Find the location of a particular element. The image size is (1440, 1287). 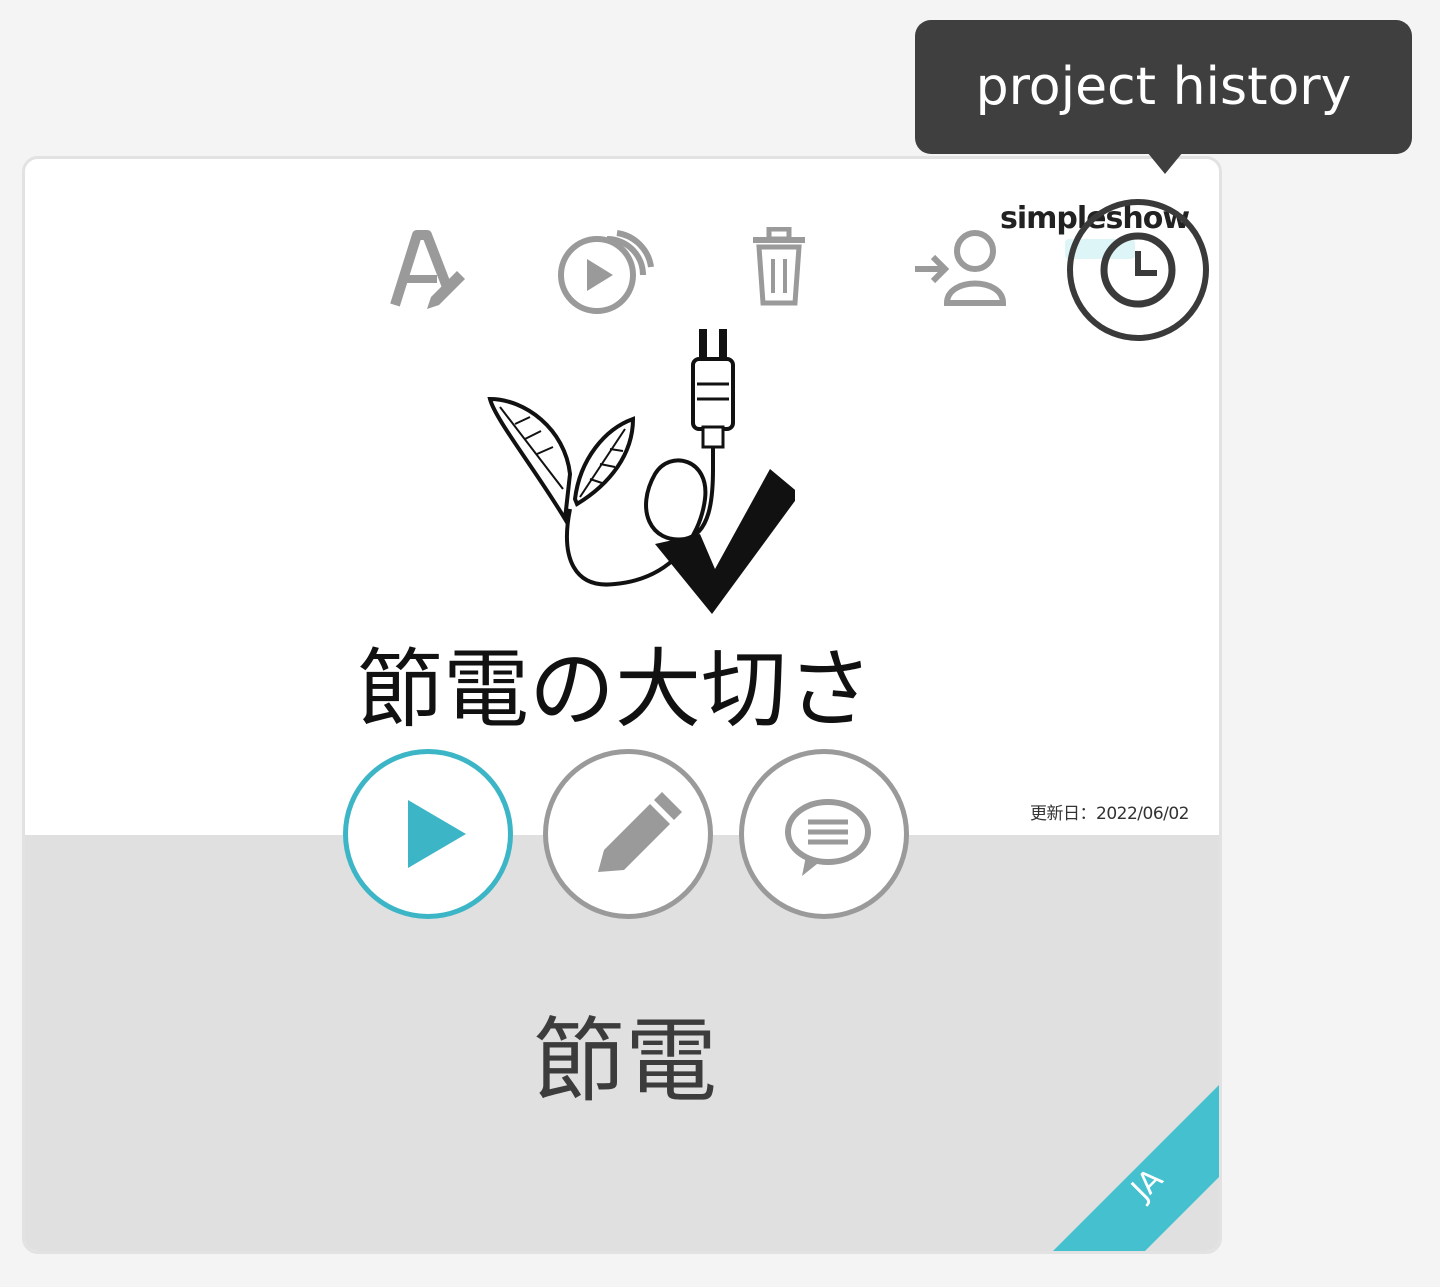

trash-icon is located at coordinates (779, 267).